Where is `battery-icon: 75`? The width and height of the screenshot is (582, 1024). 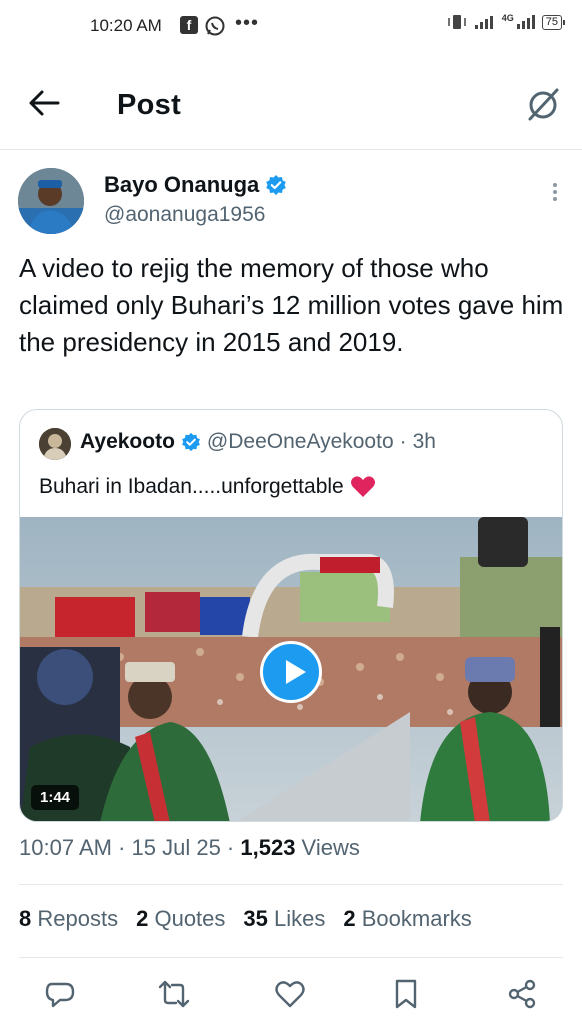 battery-icon: 75 is located at coordinates (553, 22).